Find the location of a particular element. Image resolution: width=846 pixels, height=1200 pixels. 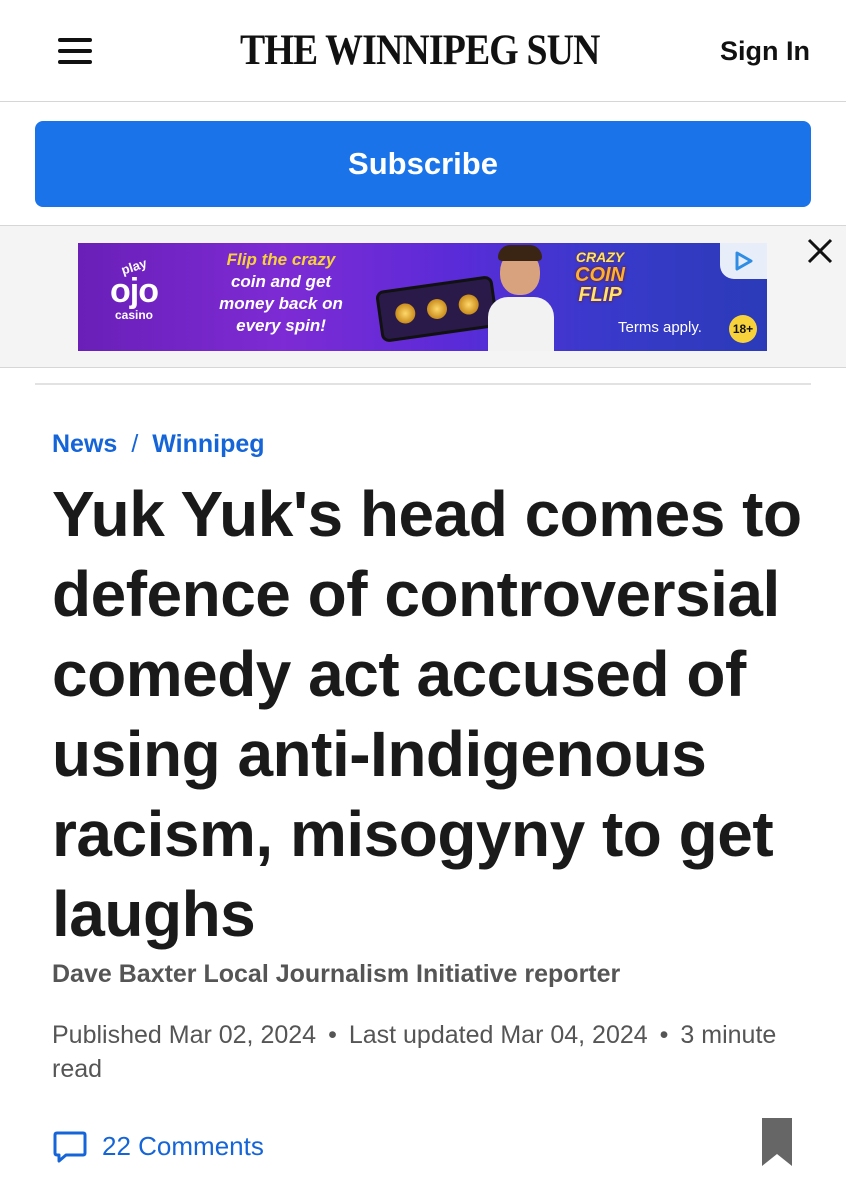

updated-date: Last updated Mar 04, 2024 is located at coordinates (498, 1035).